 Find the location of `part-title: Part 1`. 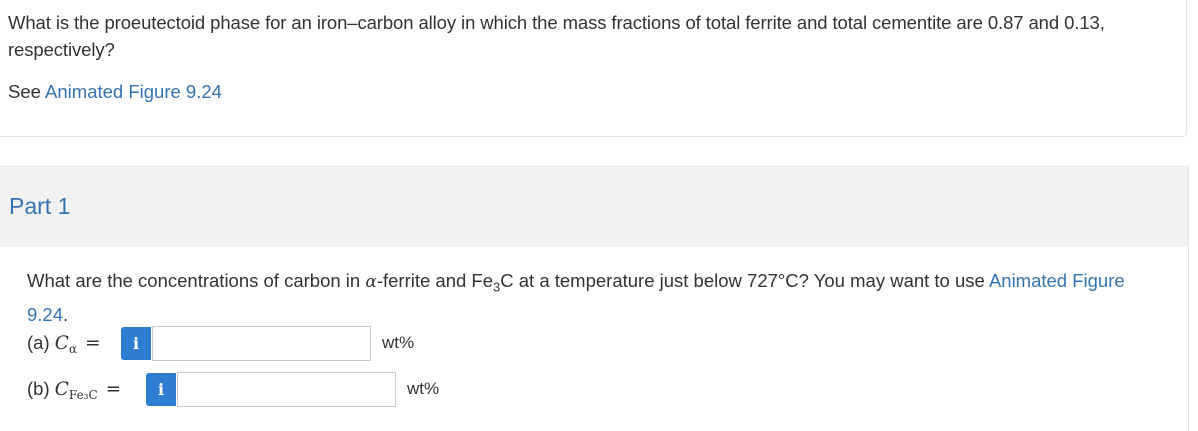

part-title: Part 1 is located at coordinates (40, 206).